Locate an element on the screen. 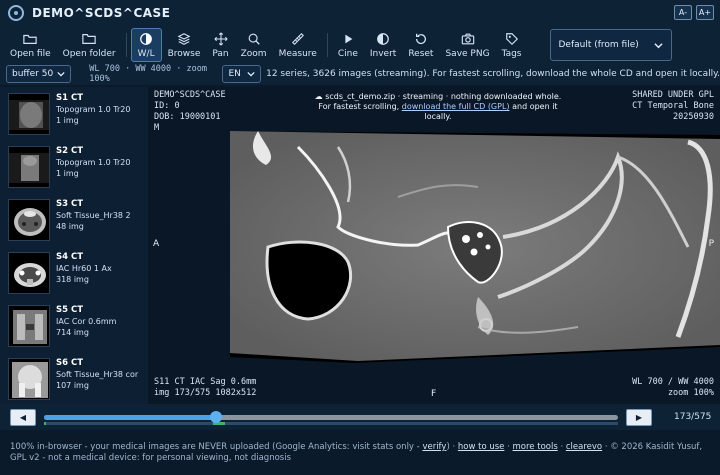 The image size is (720, 475). invert-label: Invert is located at coordinates (383, 53).